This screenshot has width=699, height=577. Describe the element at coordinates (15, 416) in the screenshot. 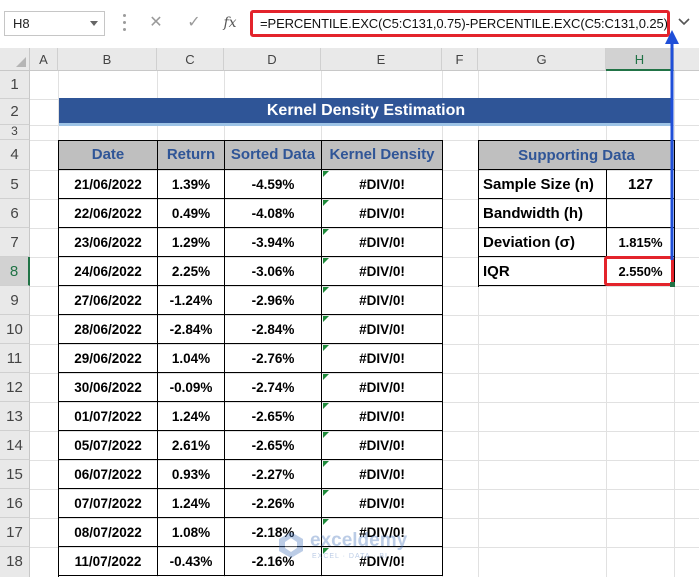

I see `row-header-13: 13` at that location.